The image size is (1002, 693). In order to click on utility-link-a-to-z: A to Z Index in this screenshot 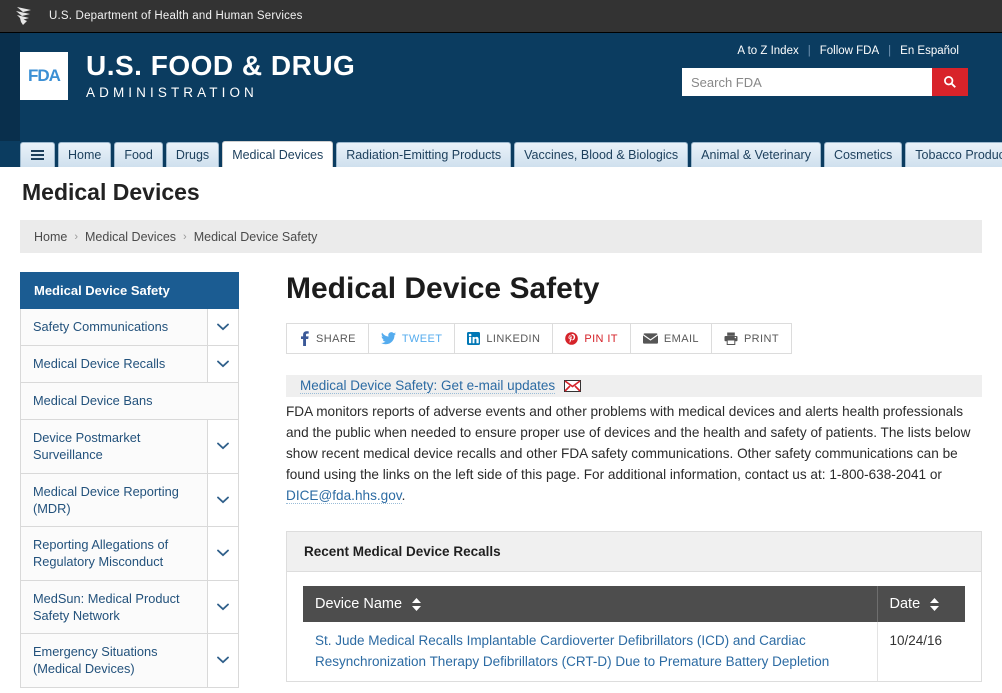, I will do `click(767, 51)`.